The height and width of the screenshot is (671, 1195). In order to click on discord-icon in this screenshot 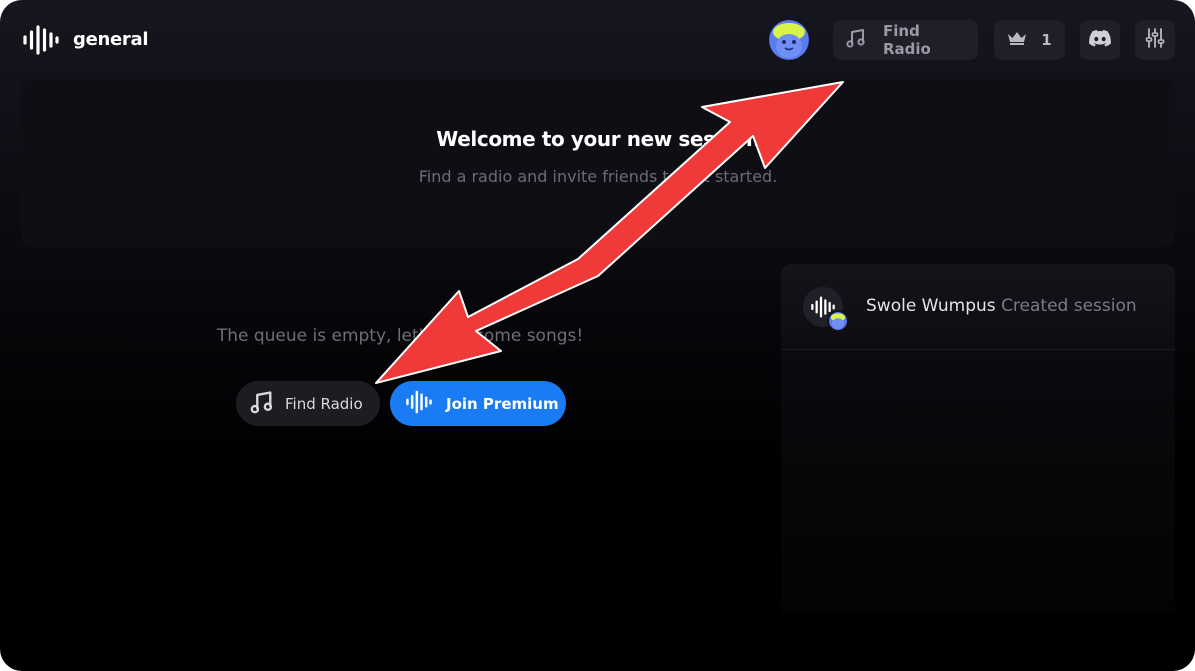, I will do `click(1100, 40)`.